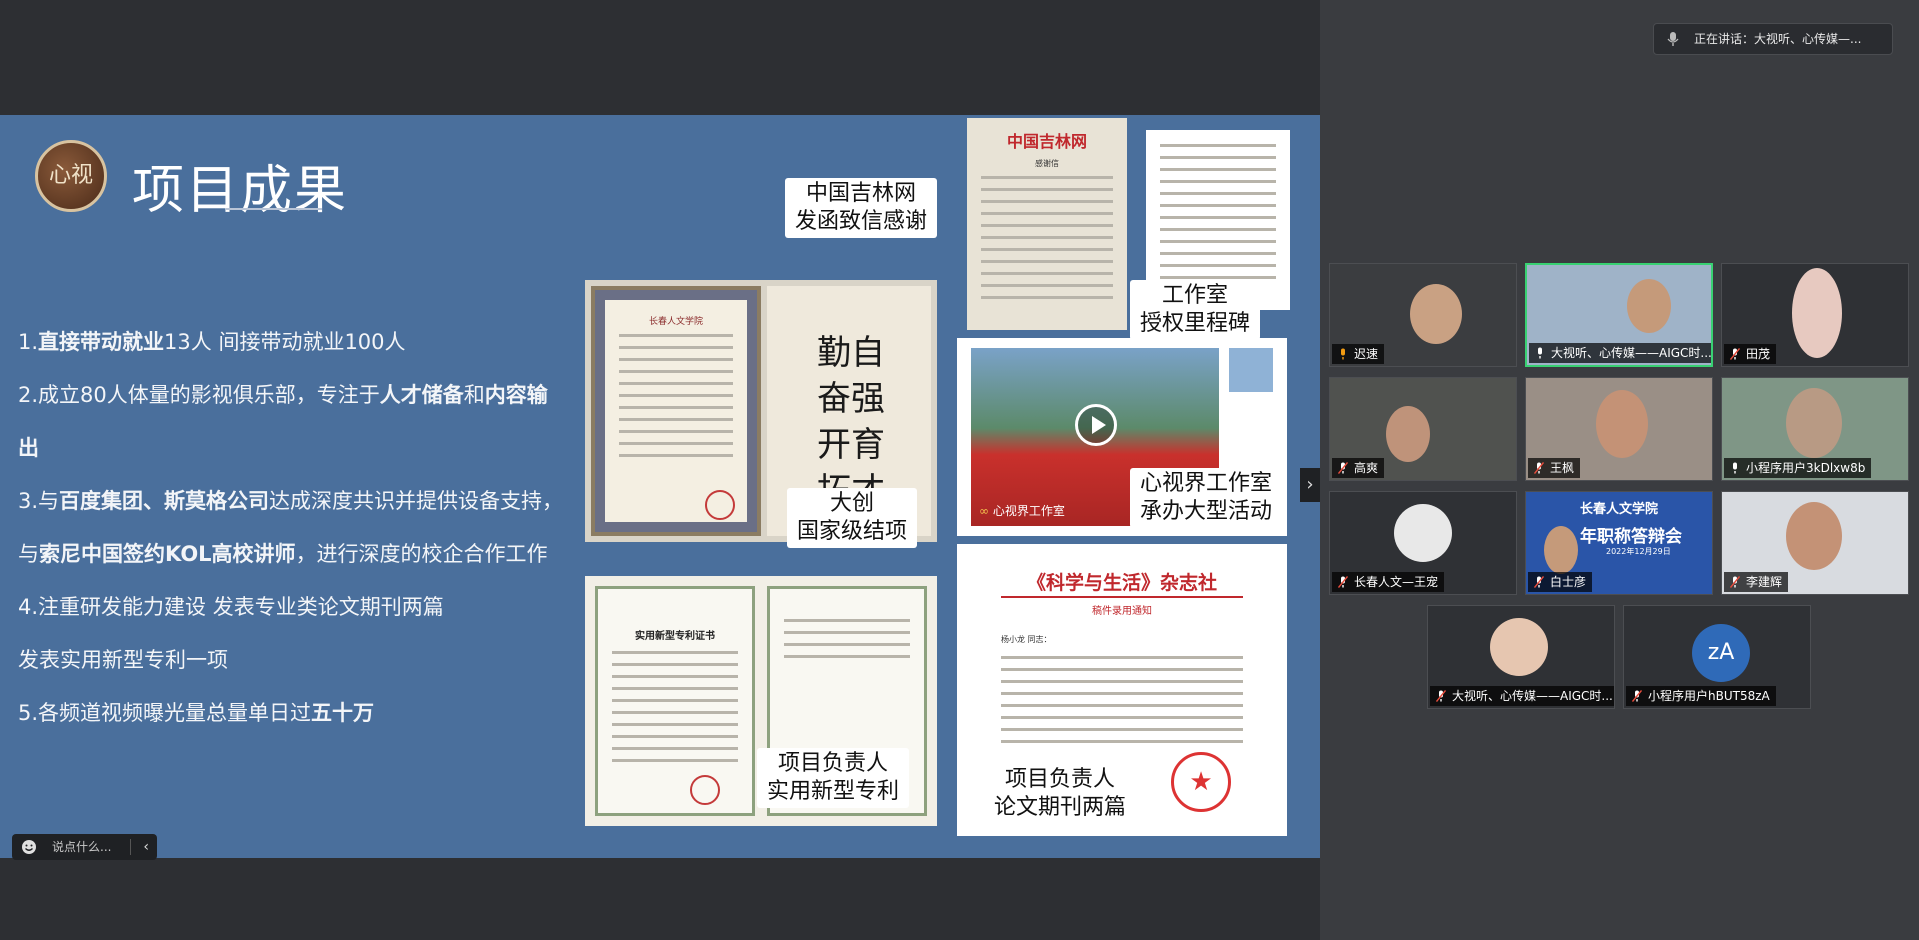 The image size is (1919, 940). I want to click on body-text: 4.注重研发能力建设 发表专业类论文期刊两篇, so click(231, 607).